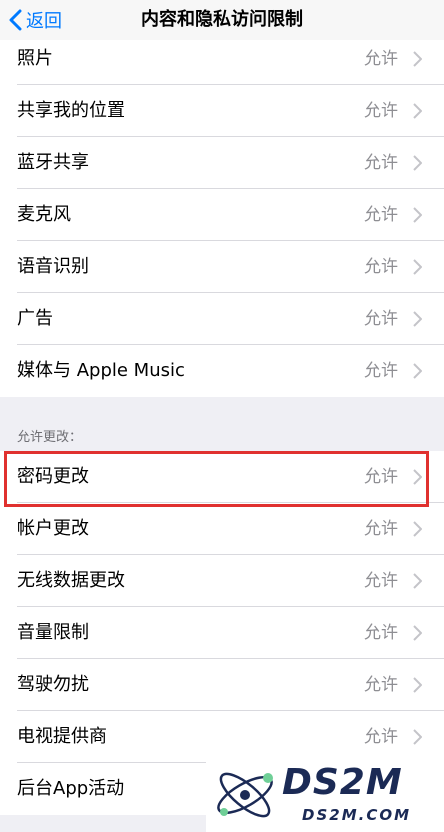 This screenshot has width=444, height=832. Describe the element at coordinates (71, 788) in the screenshot. I see `row-label: 后台App活动` at that location.